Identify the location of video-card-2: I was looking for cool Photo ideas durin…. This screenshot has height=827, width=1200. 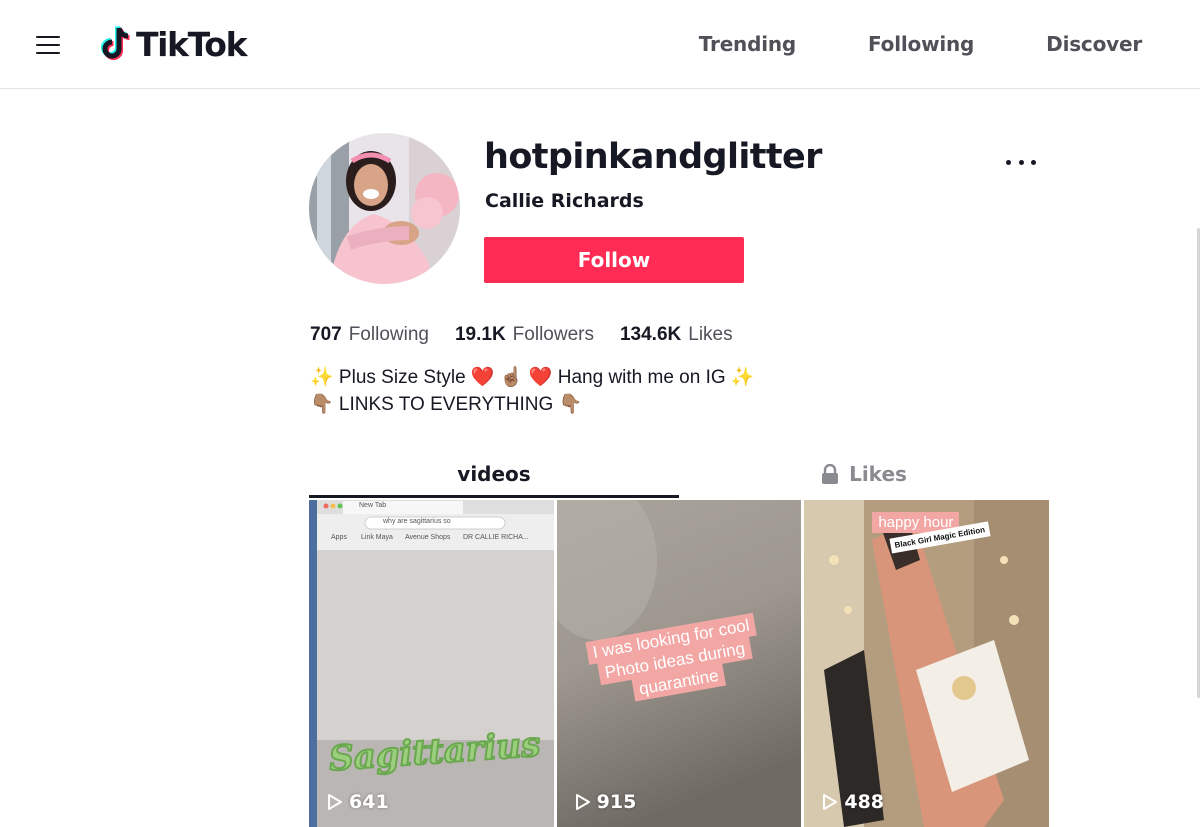
(679, 663).